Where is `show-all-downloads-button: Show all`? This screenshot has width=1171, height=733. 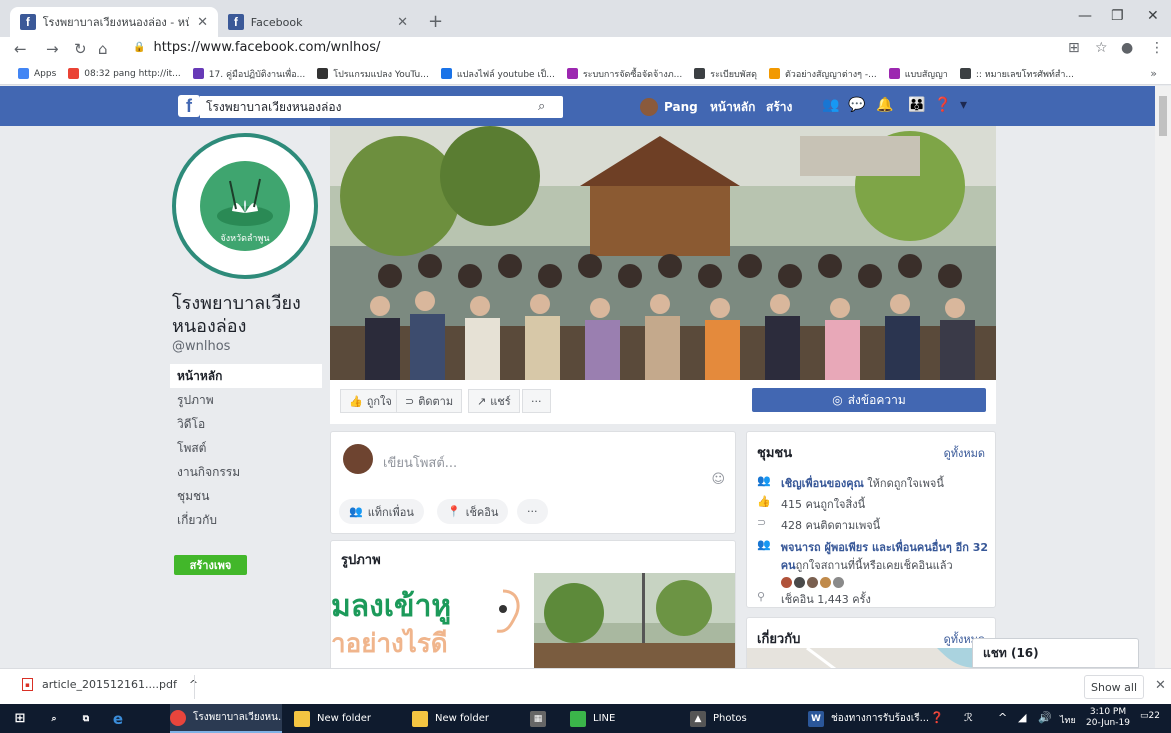
show-all-downloads-button: Show all is located at coordinates (1114, 687).